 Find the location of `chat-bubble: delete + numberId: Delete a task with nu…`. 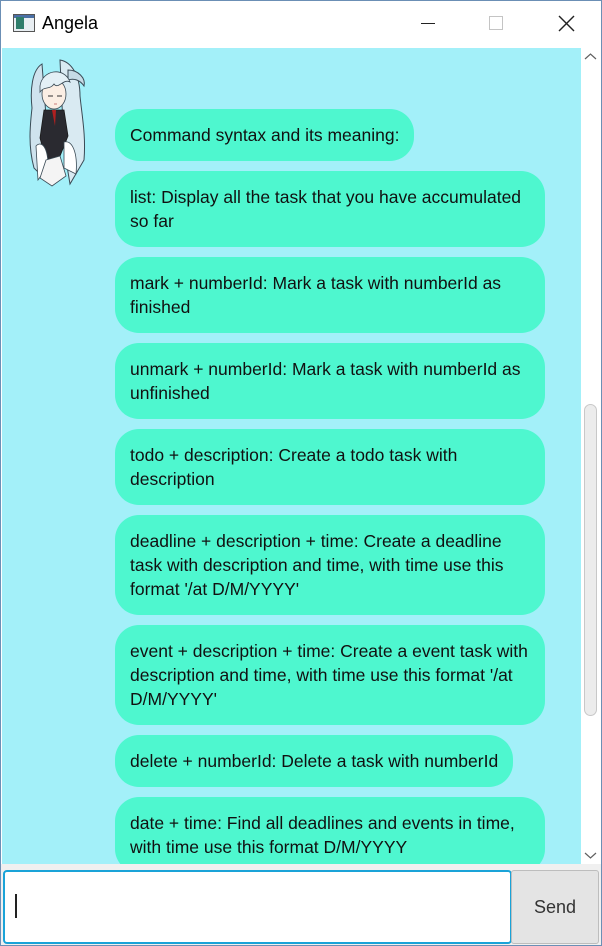

chat-bubble: delete + numberId: Delete a task with nu… is located at coordinates (314, 761).